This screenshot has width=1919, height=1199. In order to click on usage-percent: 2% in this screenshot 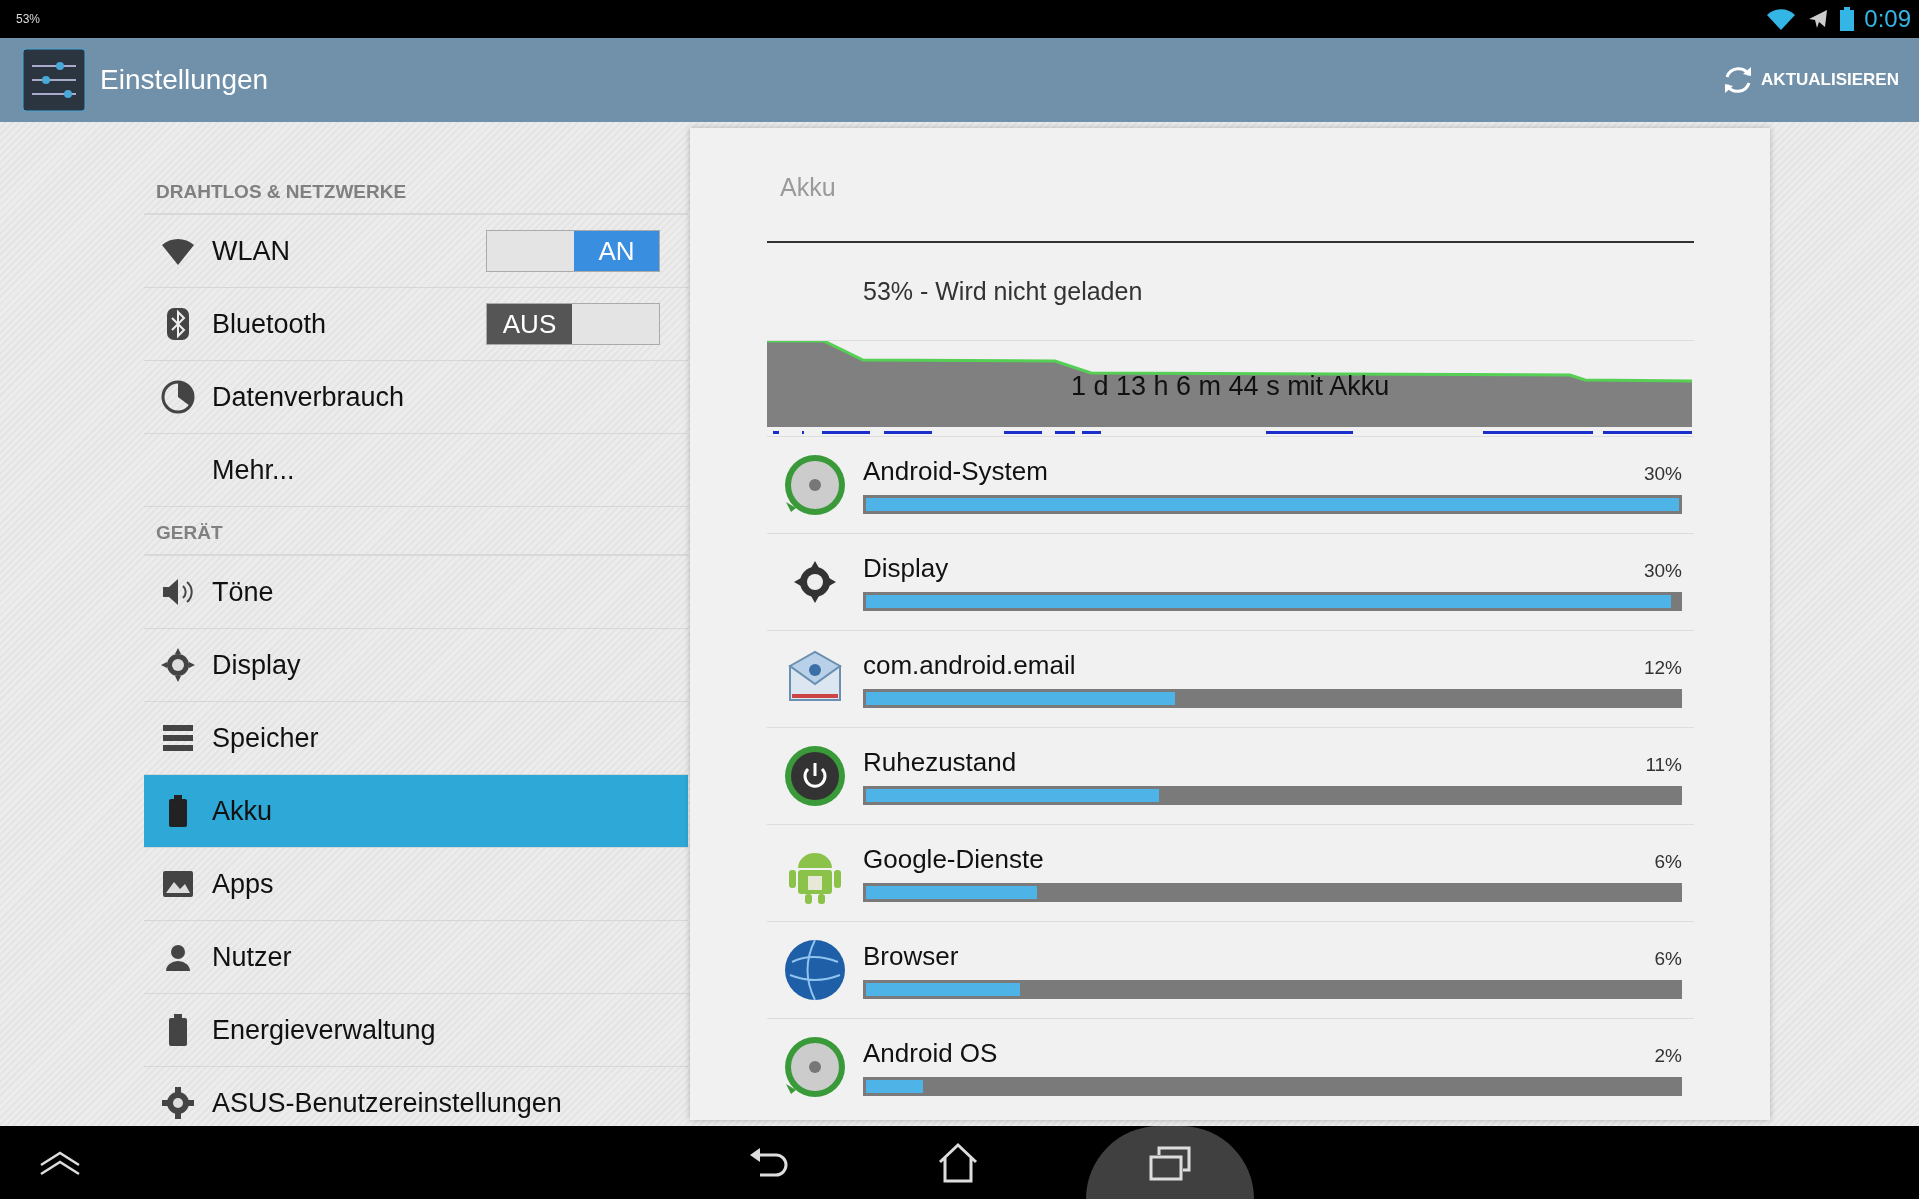, I will do `click(1668, 1056)`.